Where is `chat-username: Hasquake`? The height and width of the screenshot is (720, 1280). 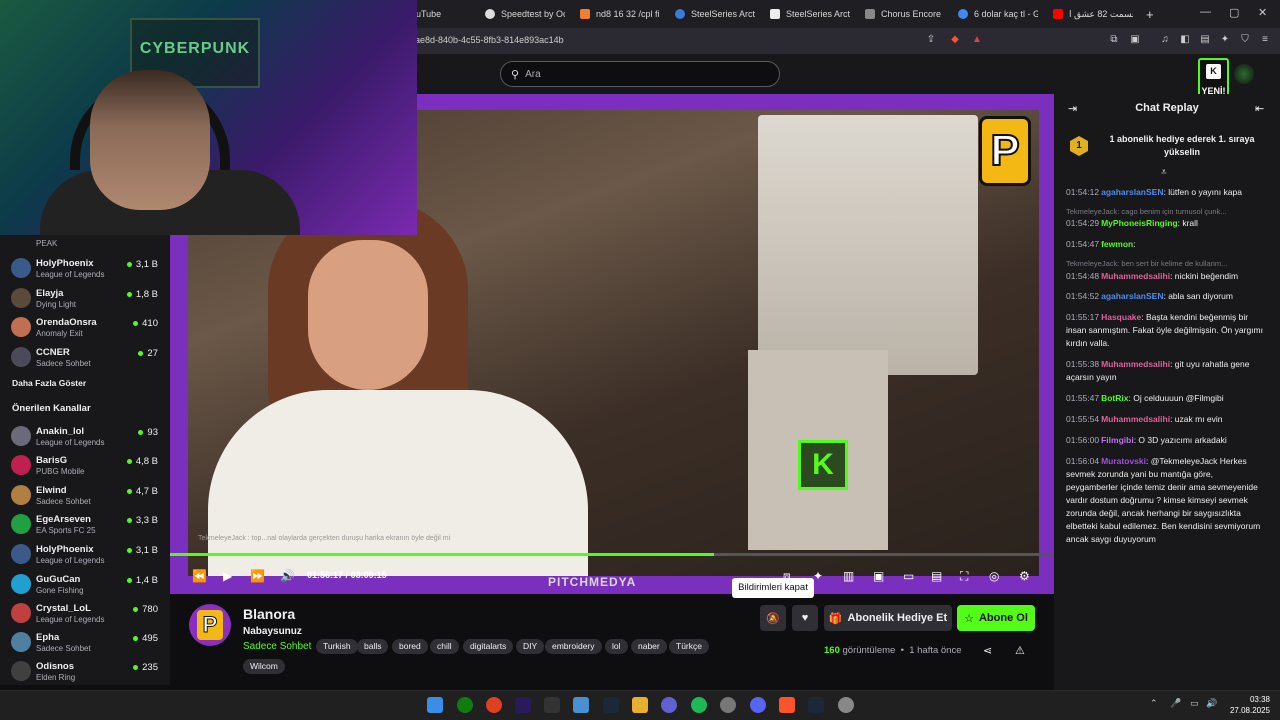 chat-username: Hasquake is located at coordinates (1121, 317).